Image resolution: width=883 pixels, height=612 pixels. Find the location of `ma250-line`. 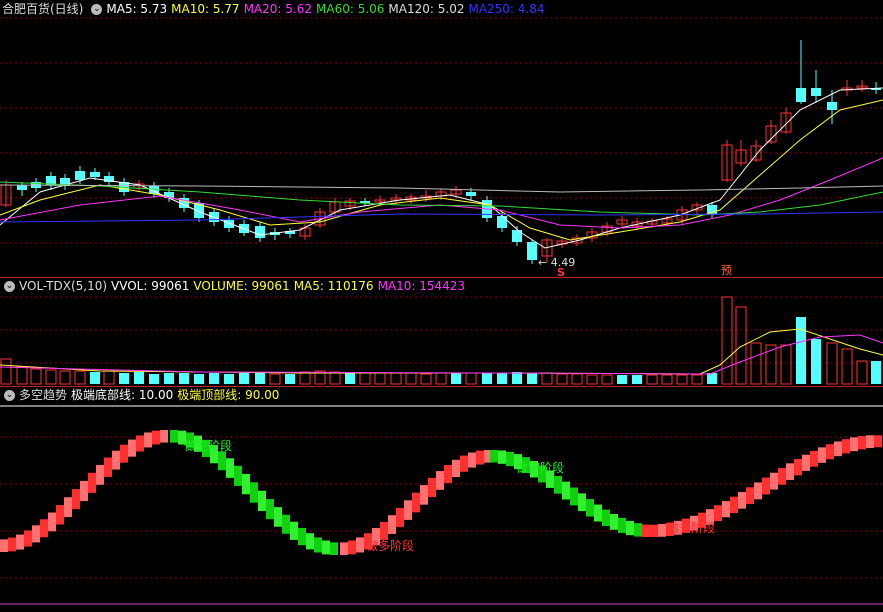

ma250-line is located at coordinates (441, 217).